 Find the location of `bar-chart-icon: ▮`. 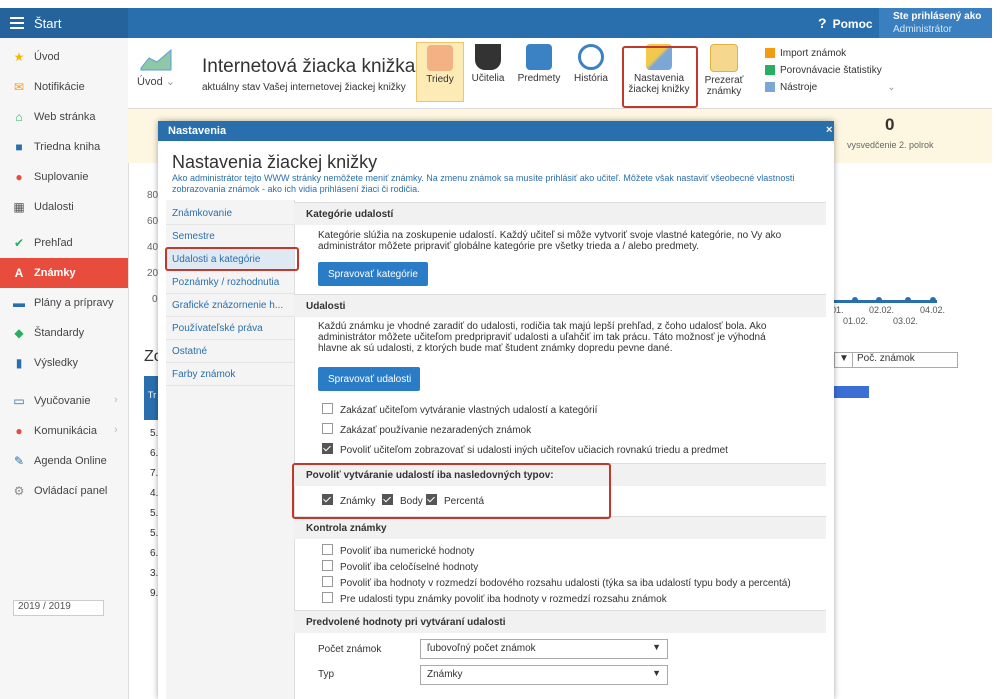

bar-chart-icon: ▮ is located at coordinates (19, 363).